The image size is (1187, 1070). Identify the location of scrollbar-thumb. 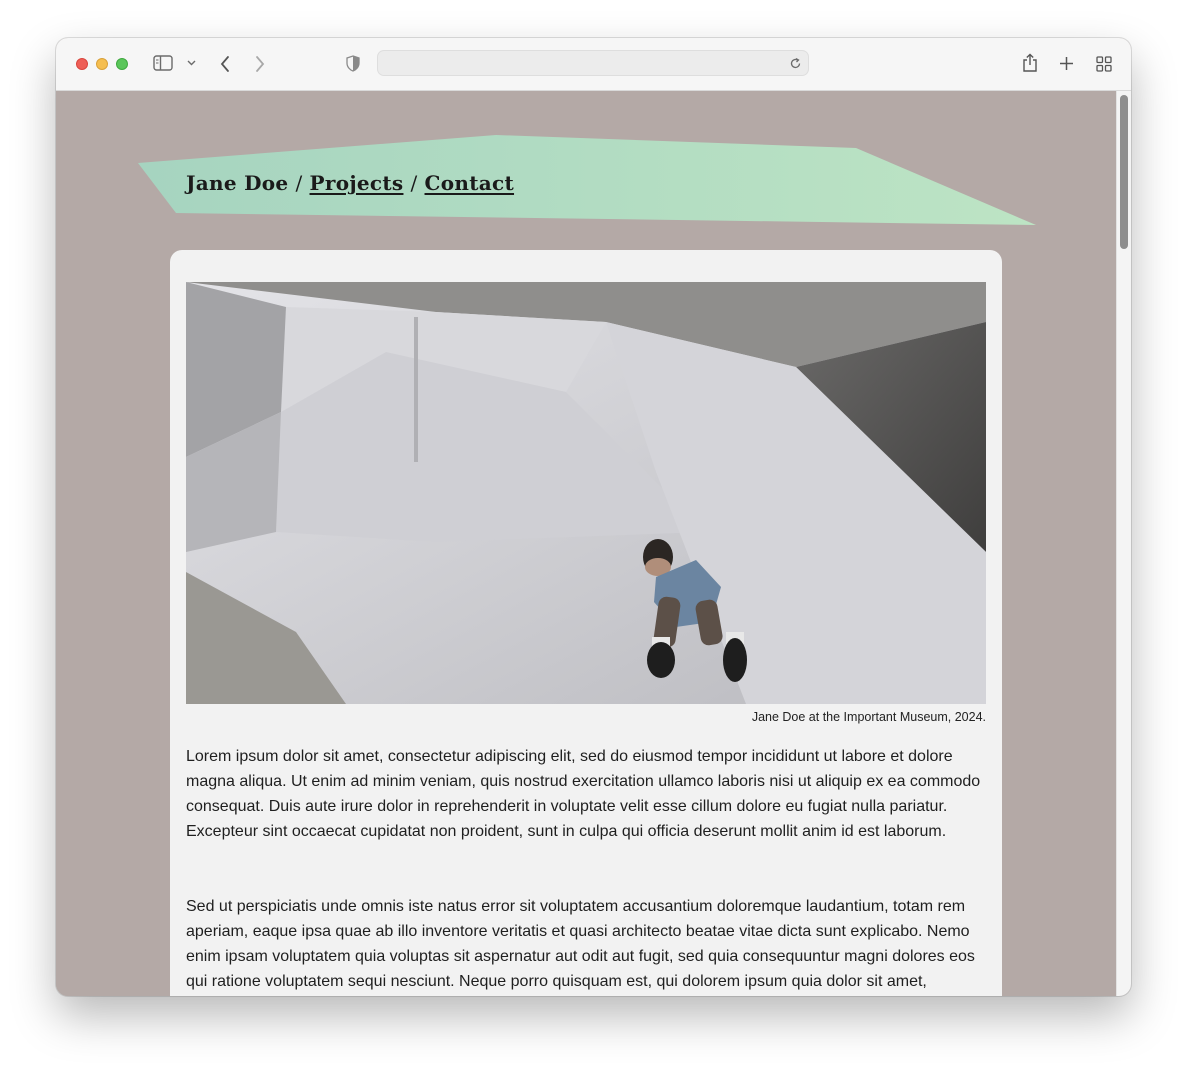
(1124, 172).